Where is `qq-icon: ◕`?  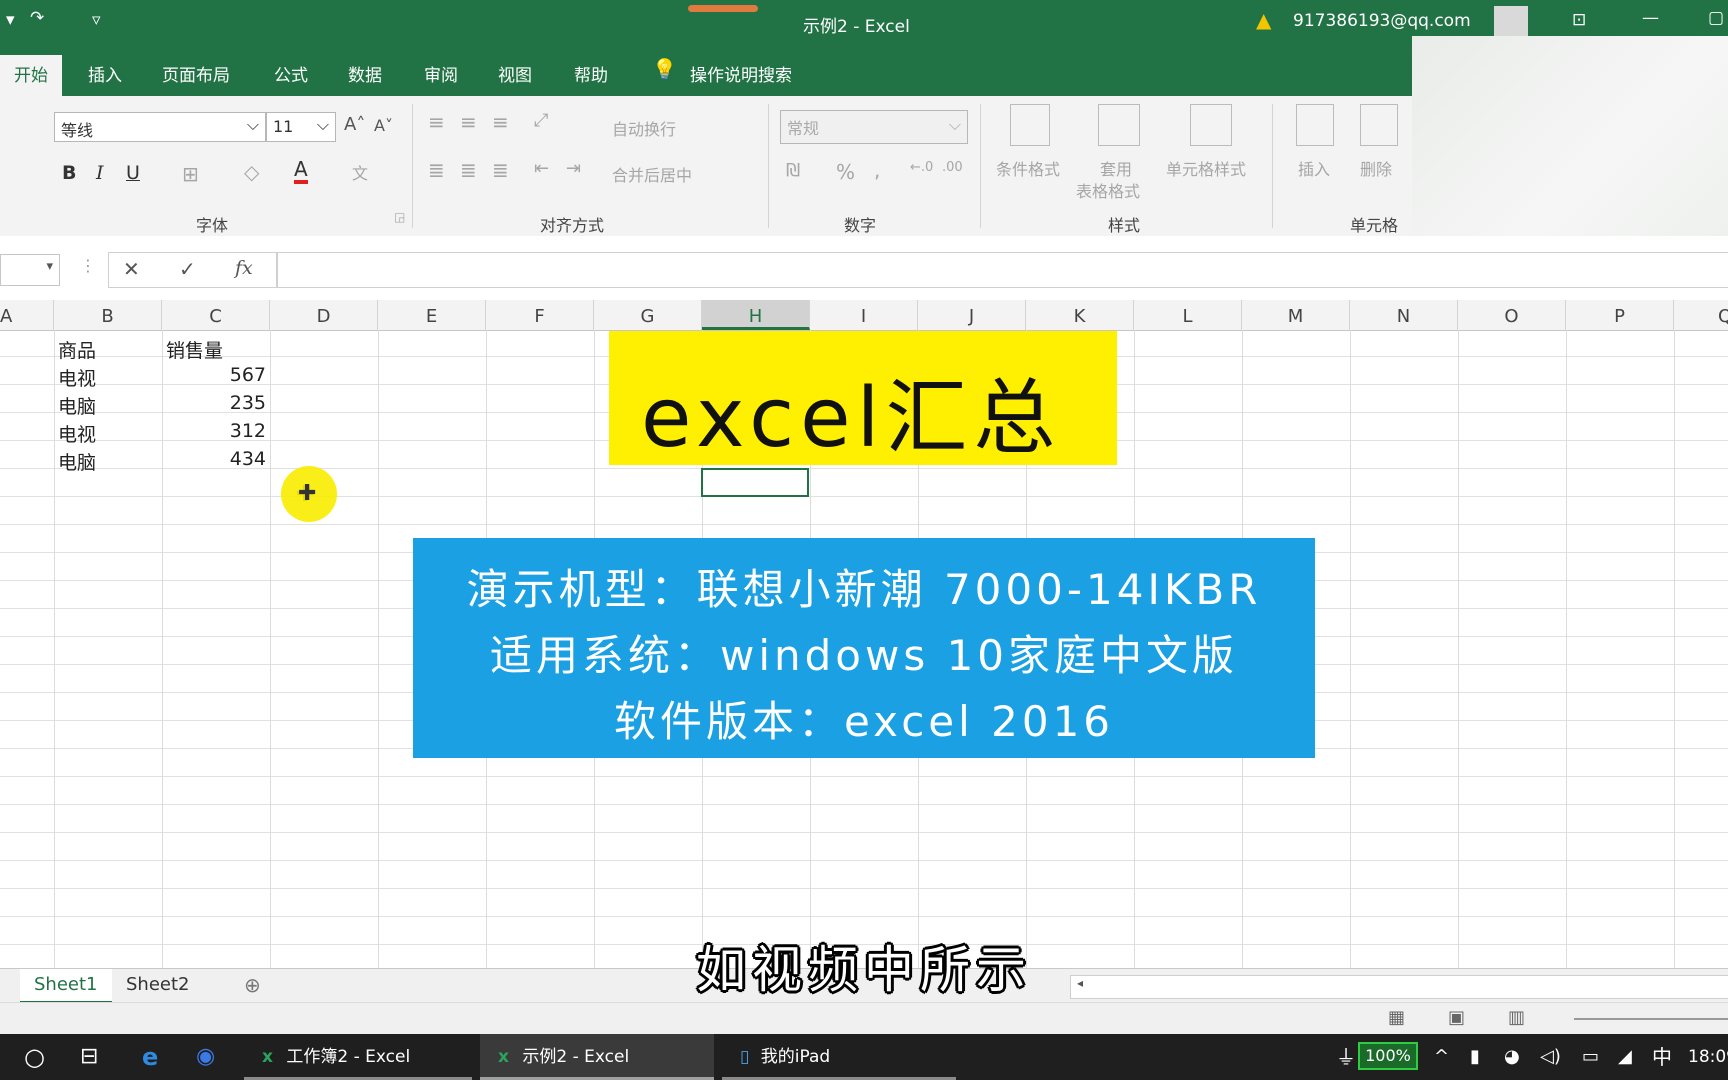 qq-icon: ◕ is located at coordinates (1512, 1057).